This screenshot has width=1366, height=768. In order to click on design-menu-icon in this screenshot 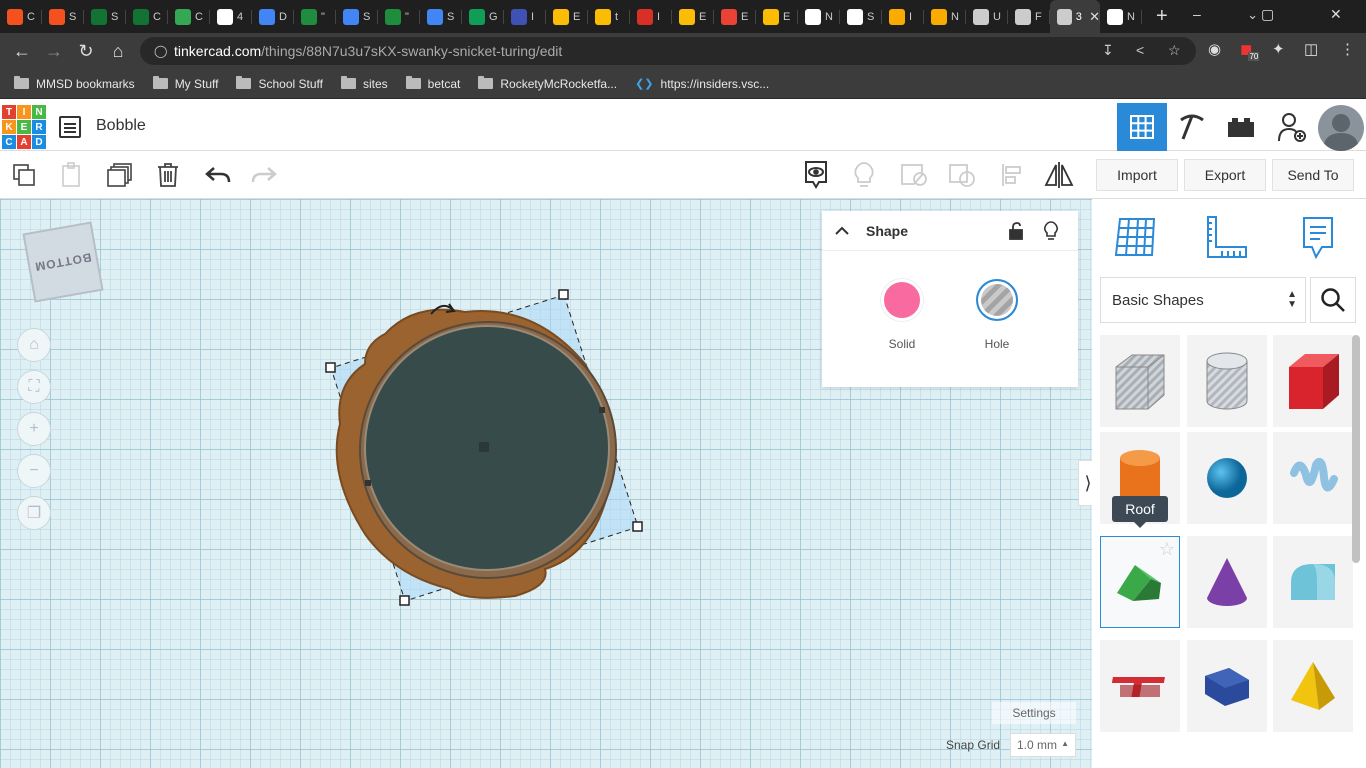, I will do `click(70, 127)`.